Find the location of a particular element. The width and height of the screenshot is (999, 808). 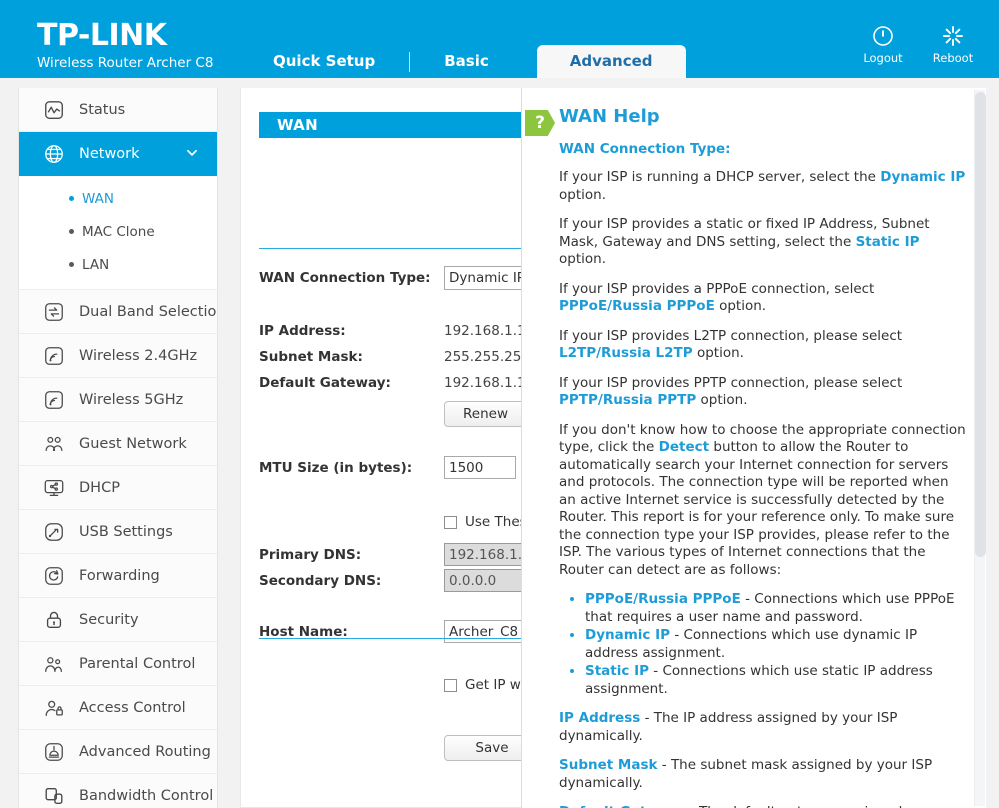

sidebar-item-usb-settings: USB Settings is located at coordinates (118, 532).